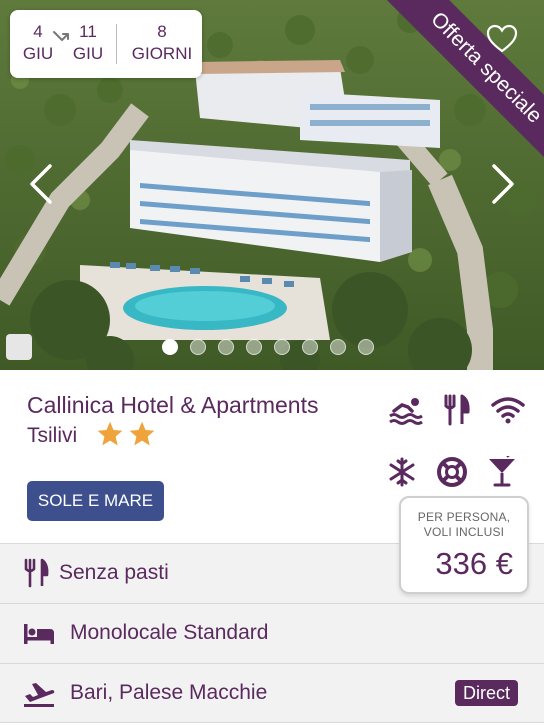  I want to click on room-row: Monolocale Standard, so click(272, 633).